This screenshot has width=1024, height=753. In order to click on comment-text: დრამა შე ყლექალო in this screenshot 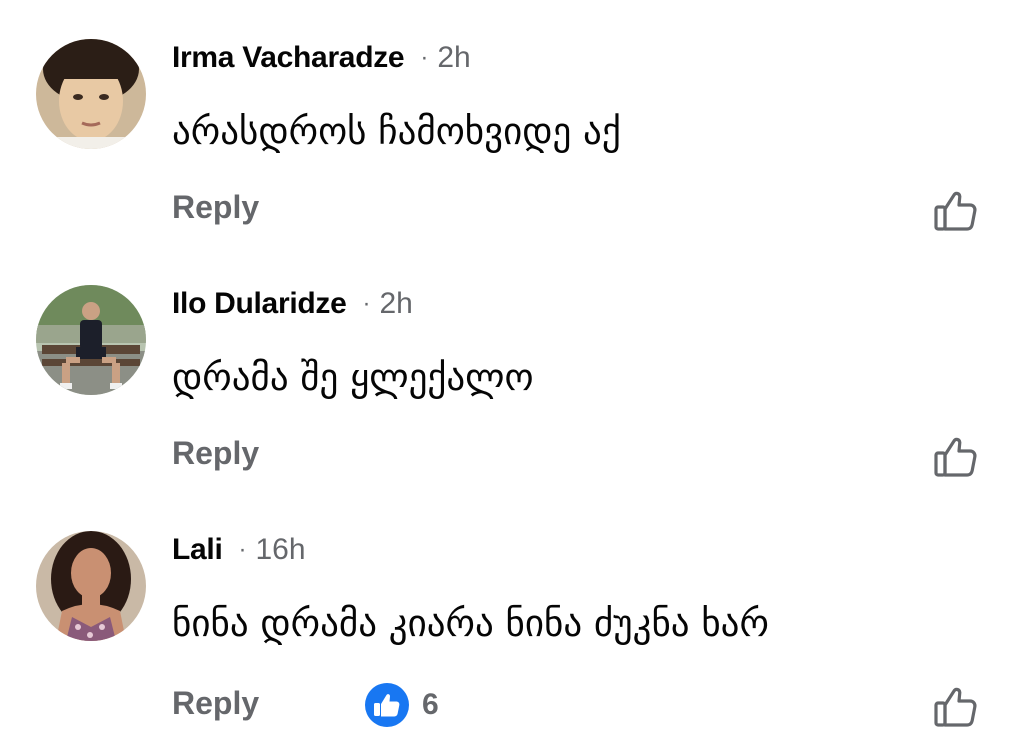, I will do `click(353, 377)`.